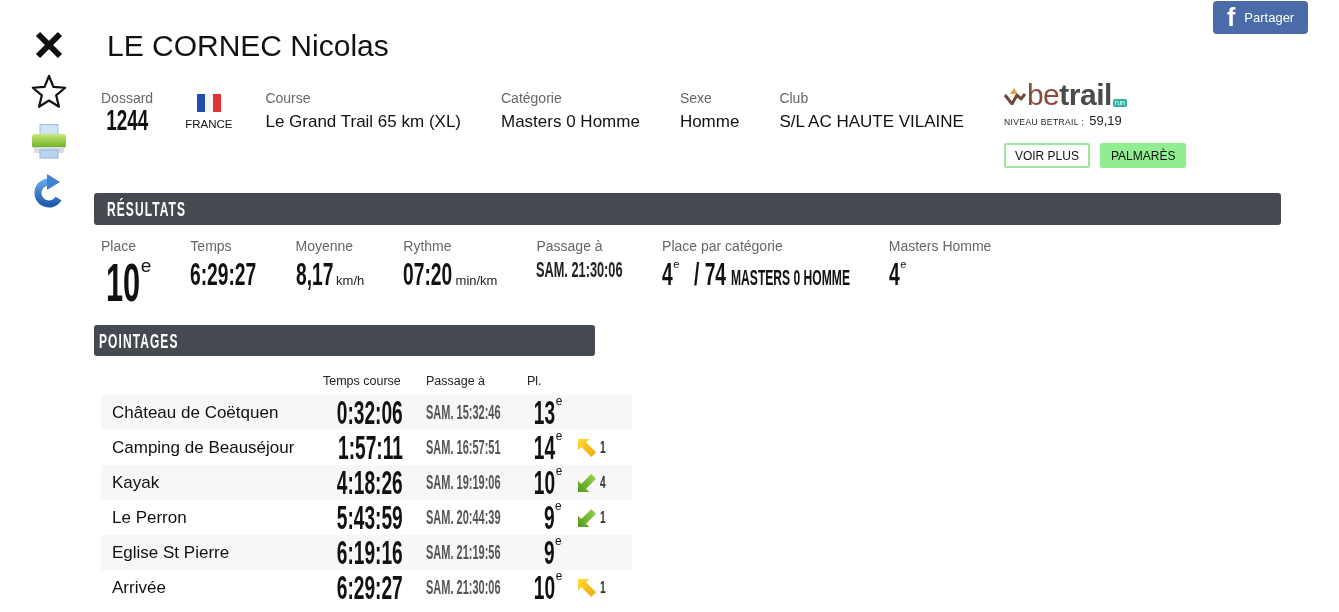 The width and height of the screenshot is (1339, 612). Describe the element at coordinates (1143, 155) in the screenshot. I see `palmares-button: PALMARÈS` at that location.